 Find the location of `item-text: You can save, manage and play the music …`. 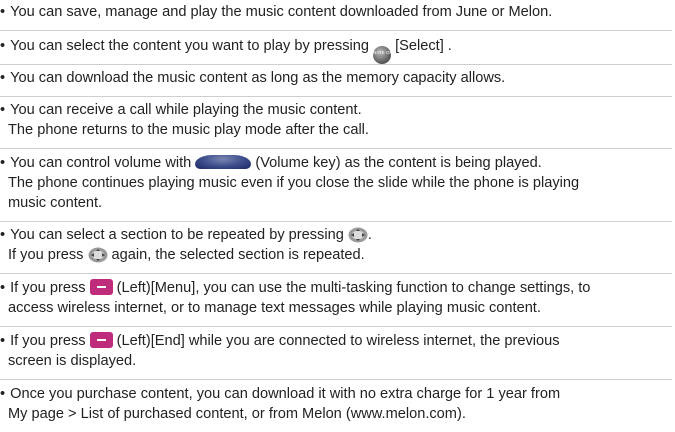

item-text: You can save, manage and play the music … is located at coordinates (281, 12).